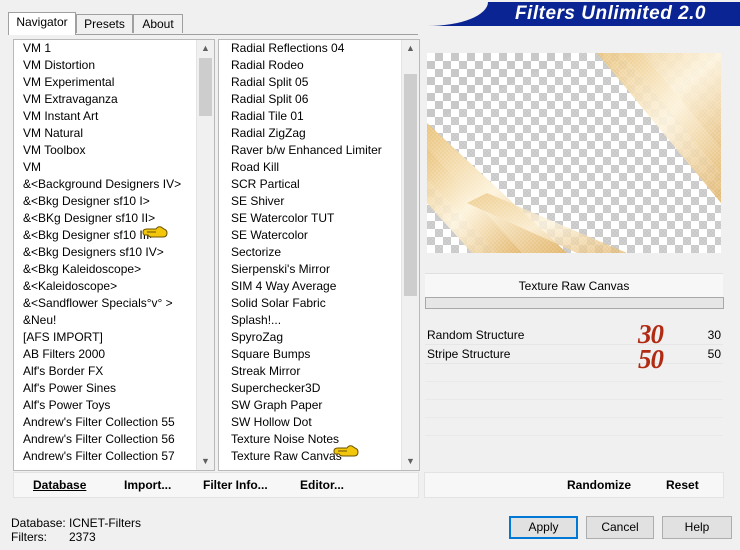 The image size is (740, 550). Describe the element at coordinates (410, 185) in the screenshot. I see `filter-scroll-thumb` at that location.